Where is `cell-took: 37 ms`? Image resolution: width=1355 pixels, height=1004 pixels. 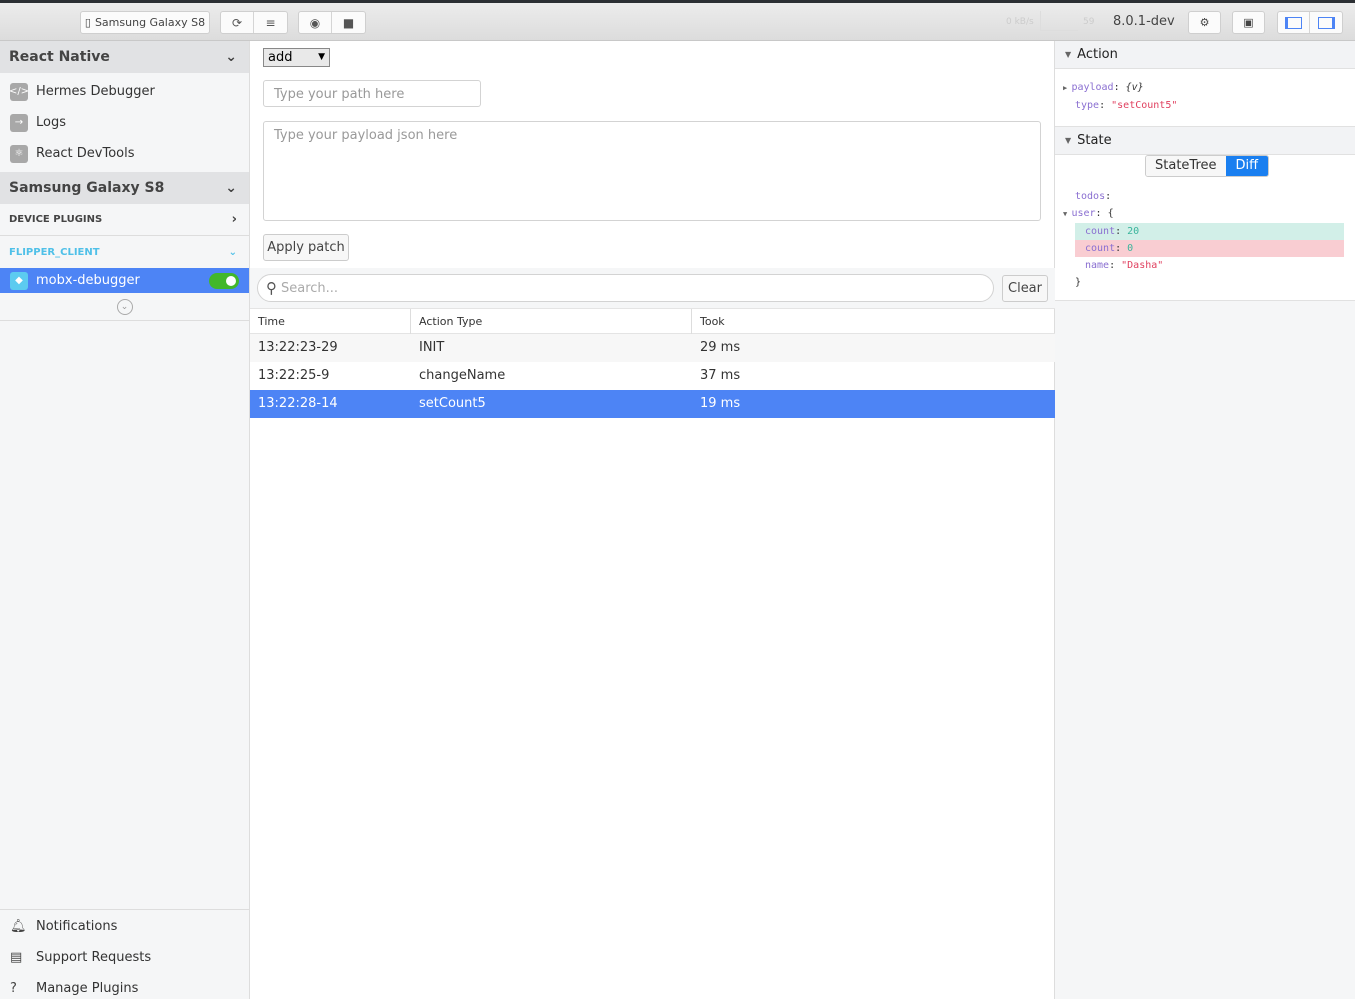 cell-took: 37 ms is located at coordinates (720, 375).